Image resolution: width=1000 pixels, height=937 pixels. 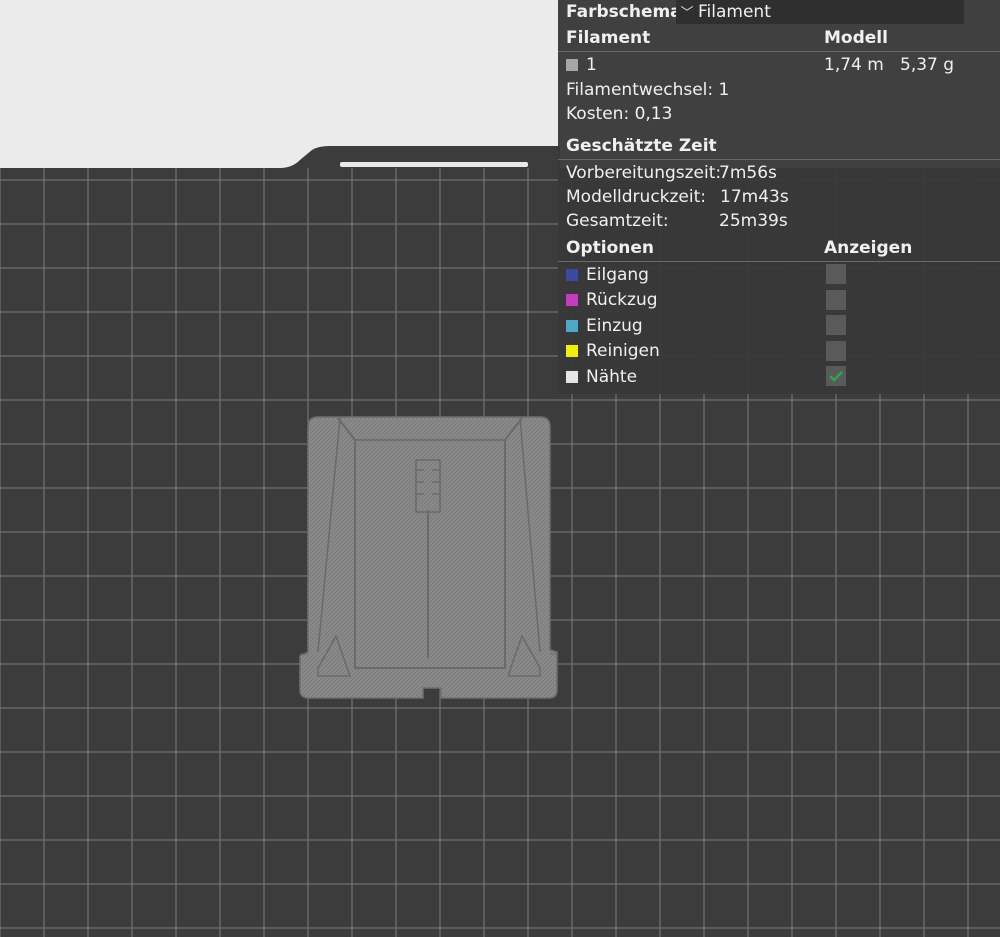 What do you see at coordinates (641, 146) in the screenshot?
I see `estimated-time-header: Geschätzte Zeit` at bounding box center [641, 146].